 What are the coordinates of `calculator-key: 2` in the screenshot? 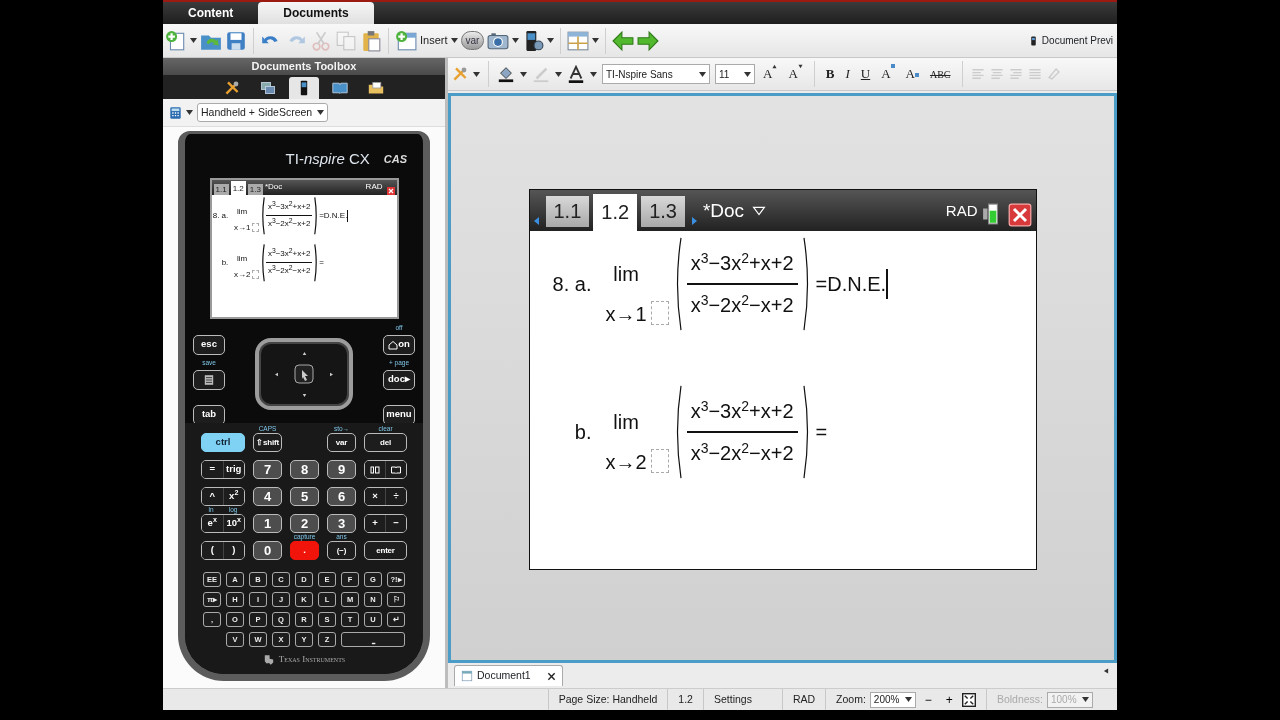 It's located at (304, 523).